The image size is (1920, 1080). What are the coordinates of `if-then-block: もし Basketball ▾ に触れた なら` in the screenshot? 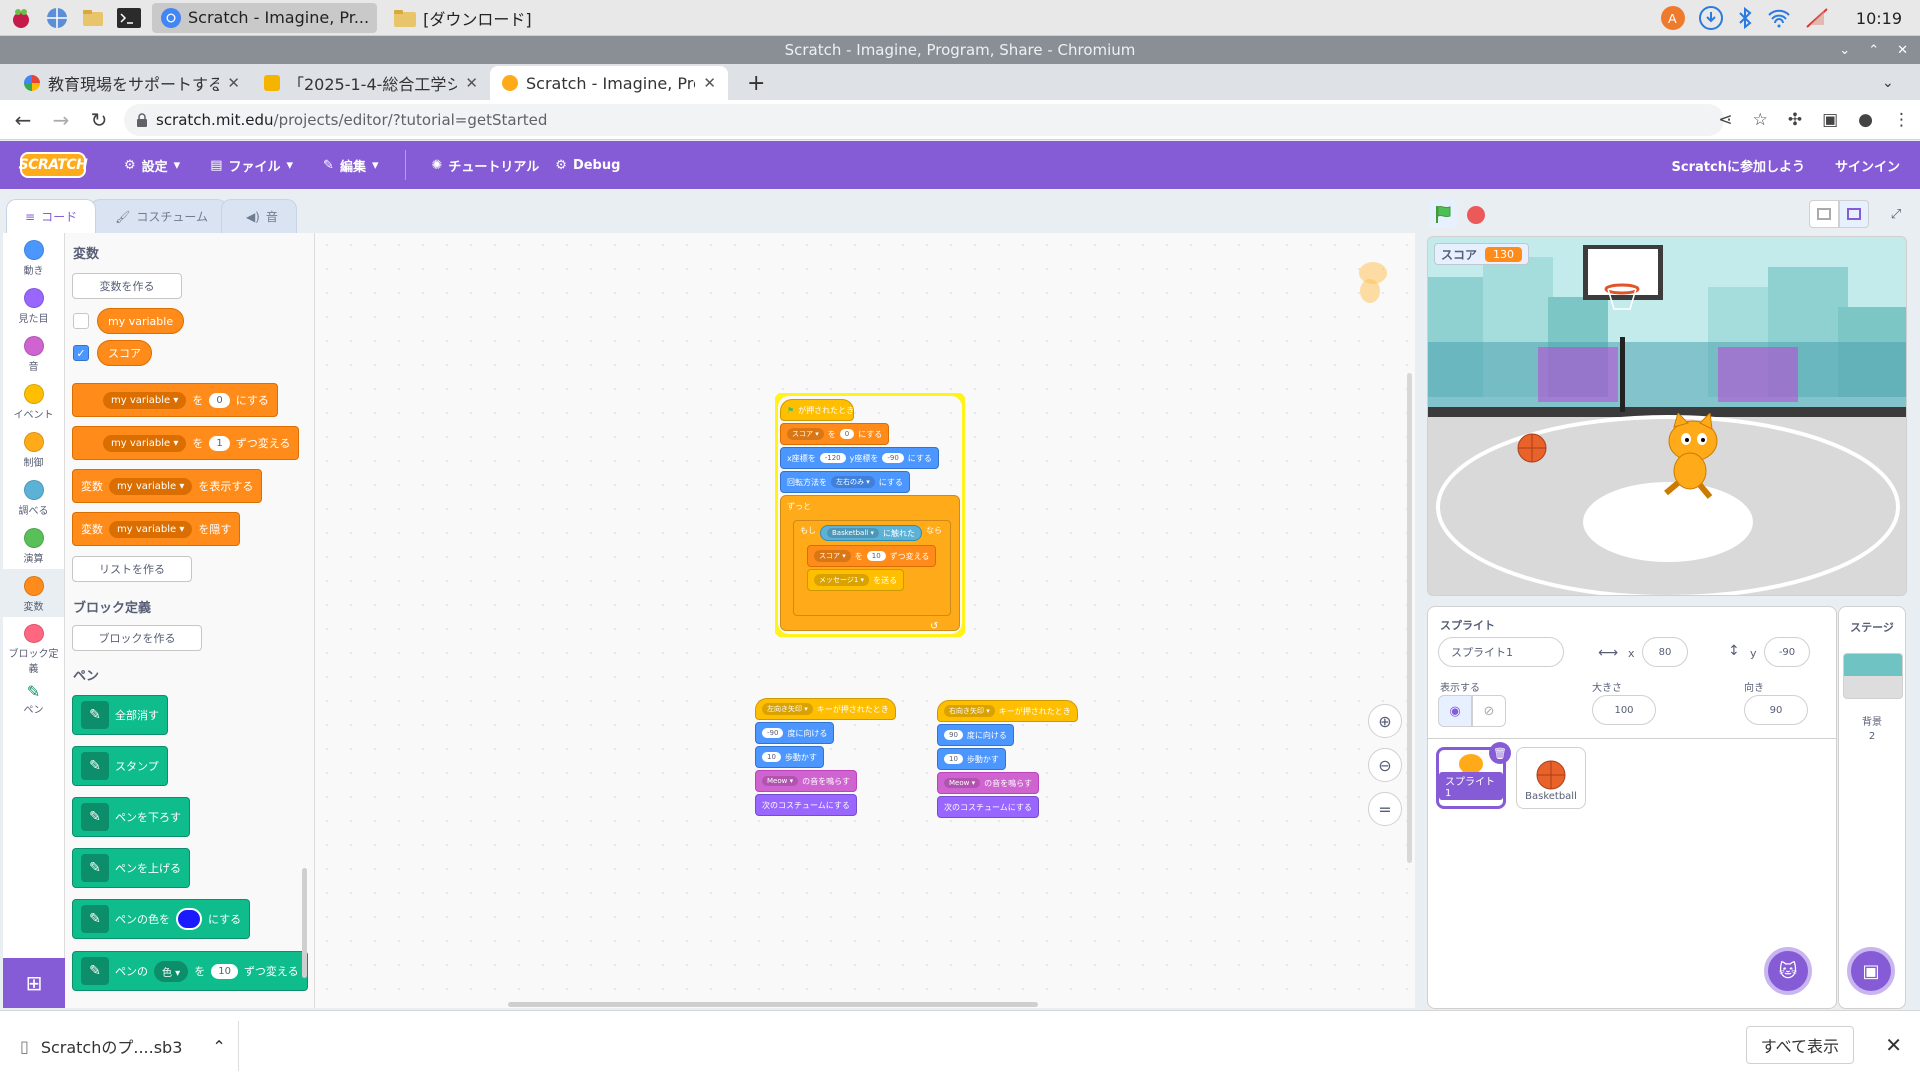 It's located at (872, 568).